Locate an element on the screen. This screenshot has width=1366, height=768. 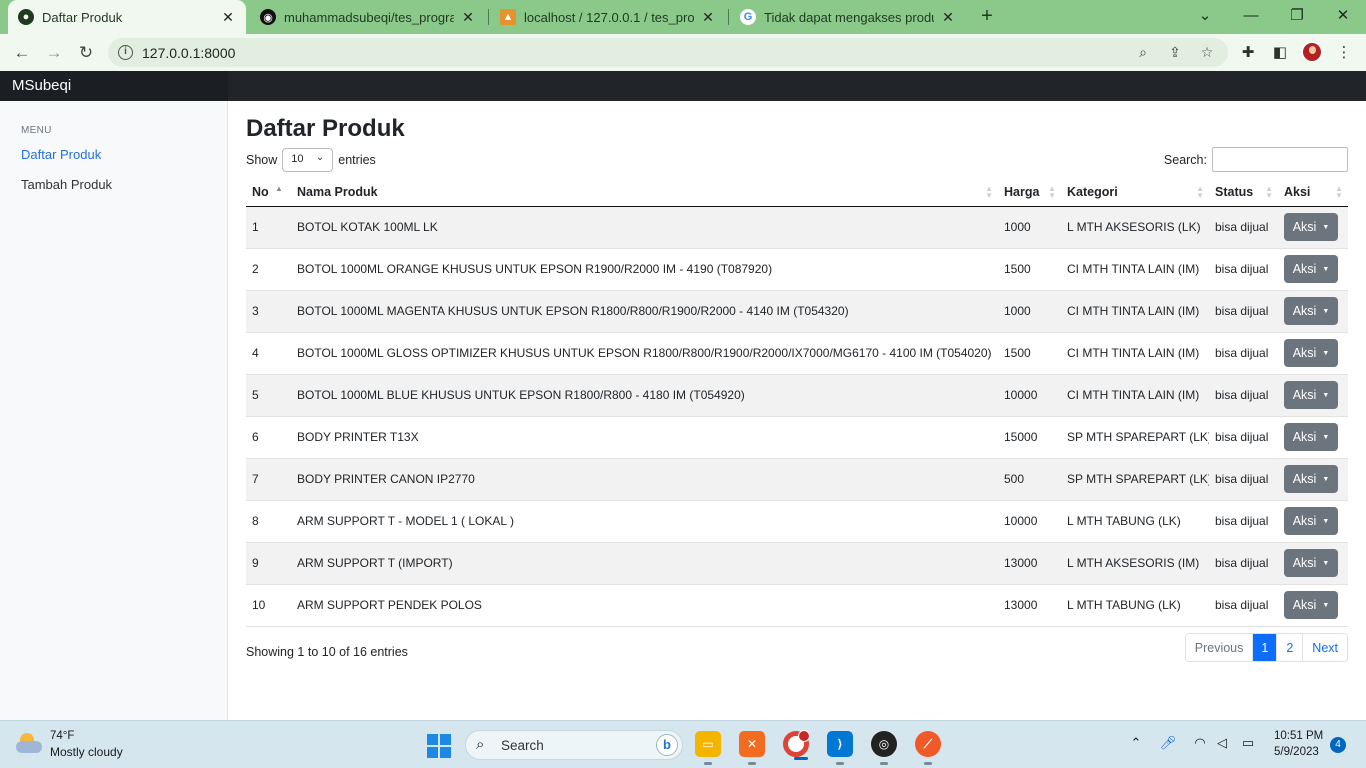
sidebar-item-tambah-produk: Tambah Produk is located at coordinates (66, 184).